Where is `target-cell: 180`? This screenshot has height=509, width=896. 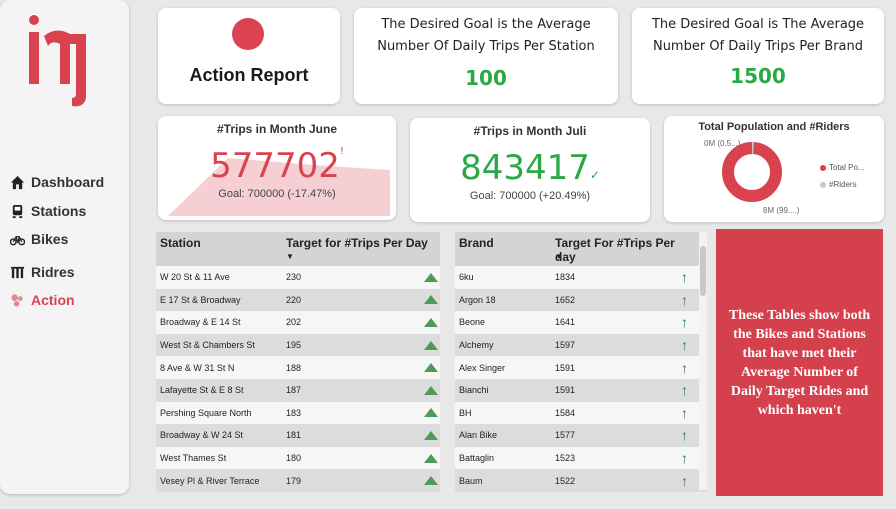 target-cell: 180 is located at coordinates (294, 458).